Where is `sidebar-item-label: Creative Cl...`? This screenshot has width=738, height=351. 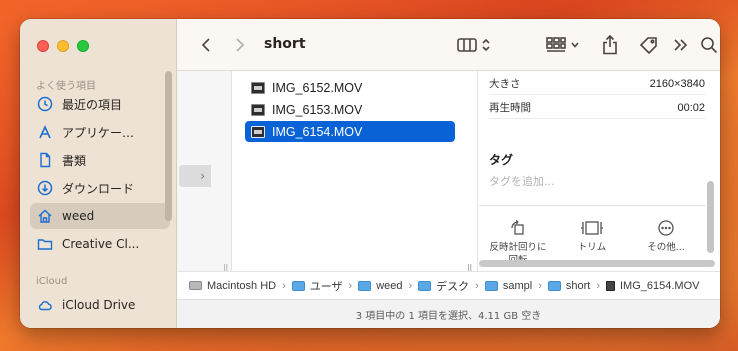 sidebar-item-label: Creative Cl... is located at coordinates (101, 244).